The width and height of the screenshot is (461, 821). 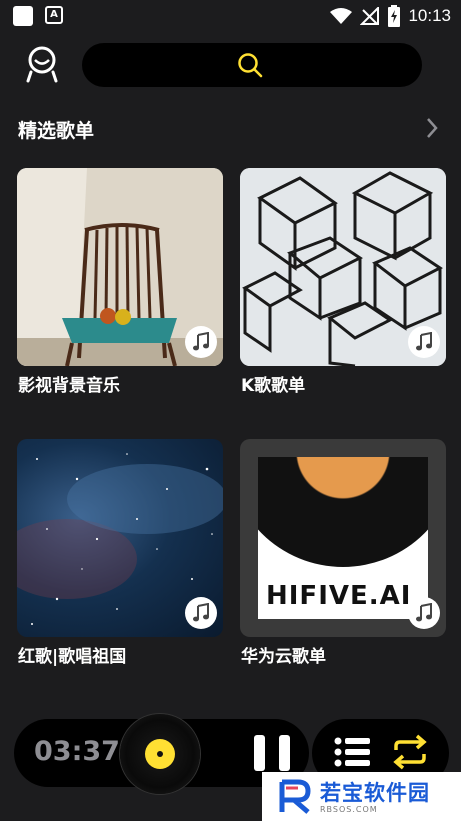 I want to click on playlist-title: 华为云歌单, so click(x=283, y=657).